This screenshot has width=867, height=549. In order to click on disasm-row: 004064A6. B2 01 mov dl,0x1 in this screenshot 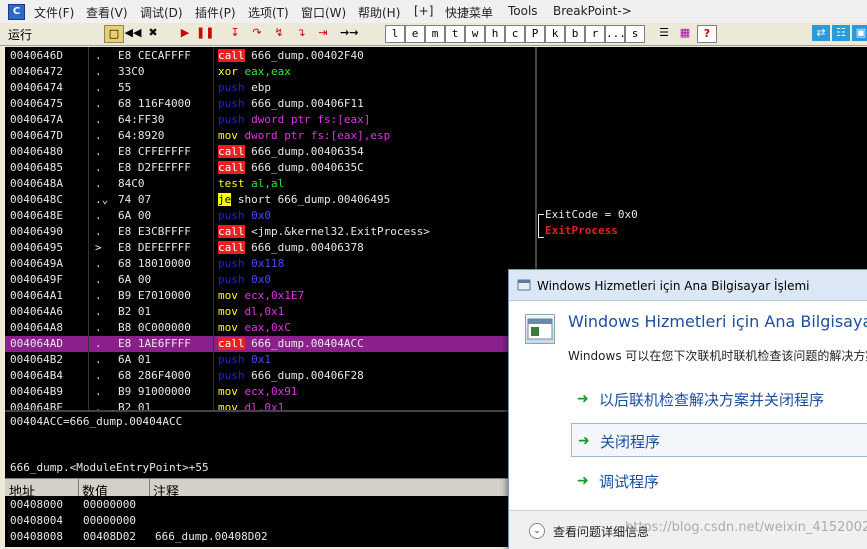, I will do `click(270, 312)`.